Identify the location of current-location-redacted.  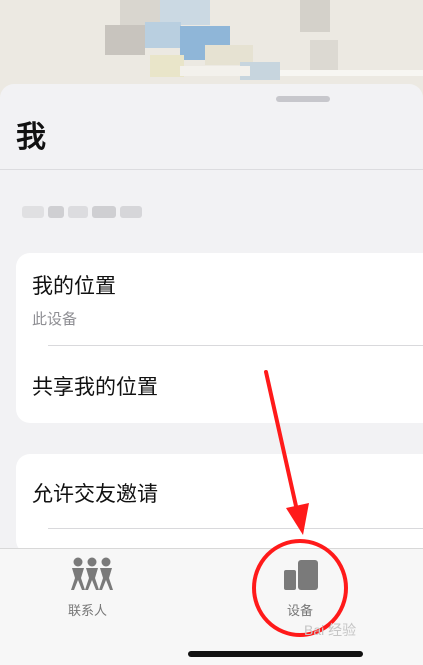
(86, 211).